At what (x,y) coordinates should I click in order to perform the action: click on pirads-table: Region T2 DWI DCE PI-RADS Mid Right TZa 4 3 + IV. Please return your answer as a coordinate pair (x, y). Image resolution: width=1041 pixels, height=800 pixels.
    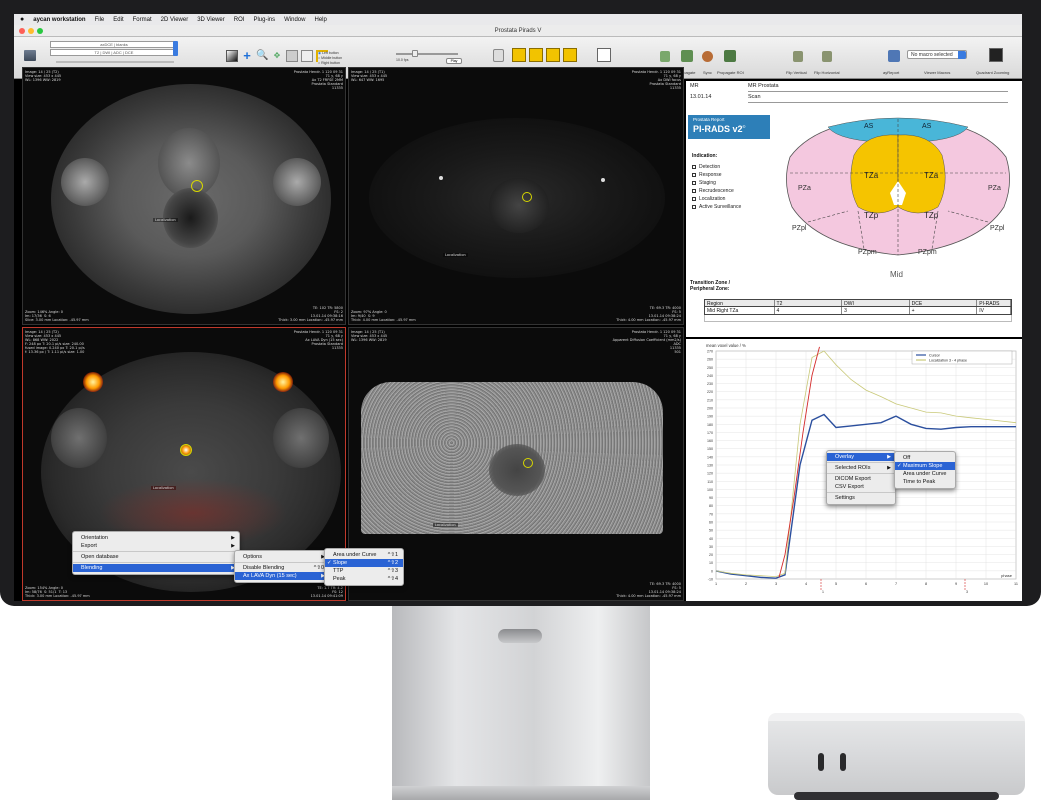
    Looking at the image, I should click on (858, 310).